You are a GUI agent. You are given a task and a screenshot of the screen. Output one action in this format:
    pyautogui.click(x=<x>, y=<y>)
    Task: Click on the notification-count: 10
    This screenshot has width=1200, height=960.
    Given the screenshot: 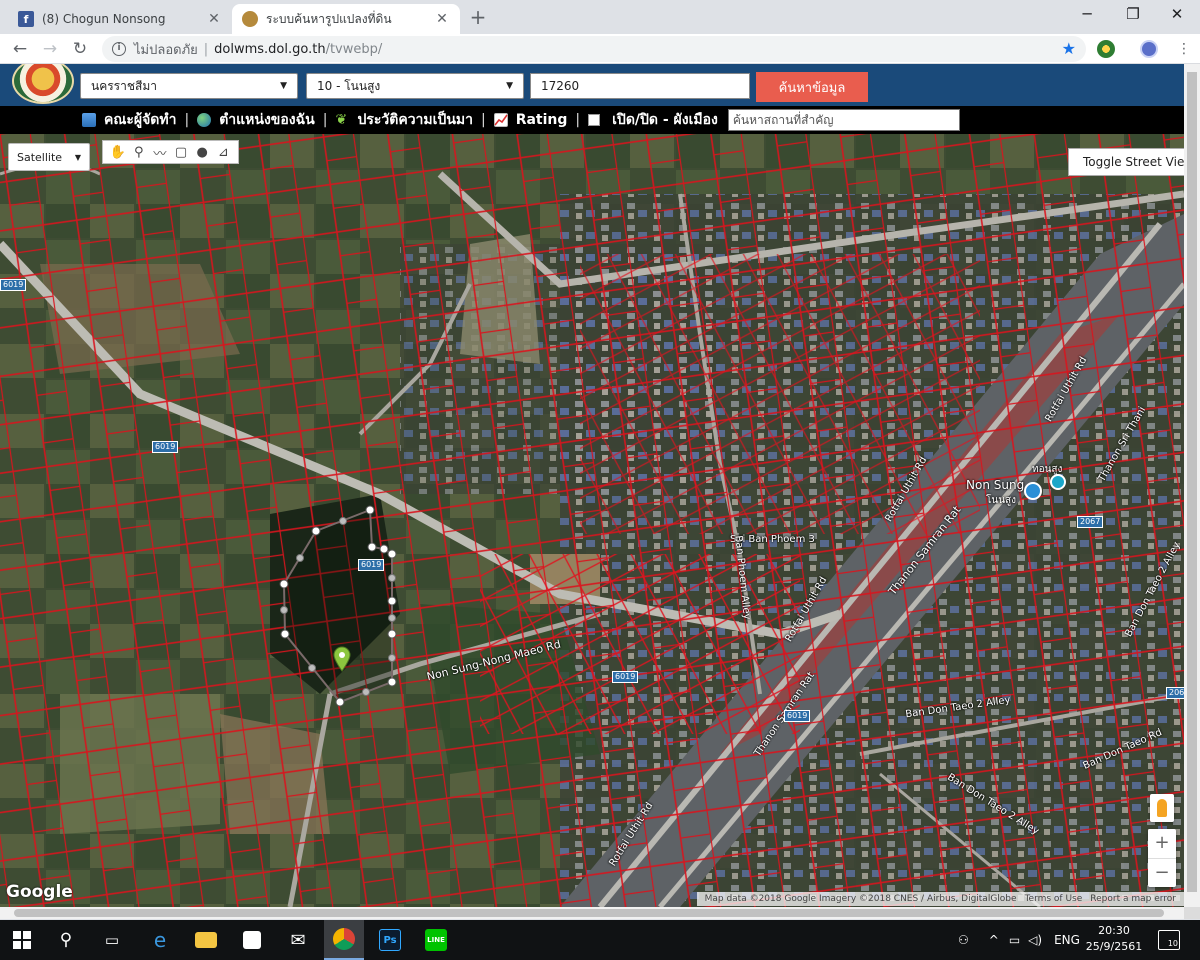 What is the action you would take?
    pyautogui.click(x=1172, y=943)
    